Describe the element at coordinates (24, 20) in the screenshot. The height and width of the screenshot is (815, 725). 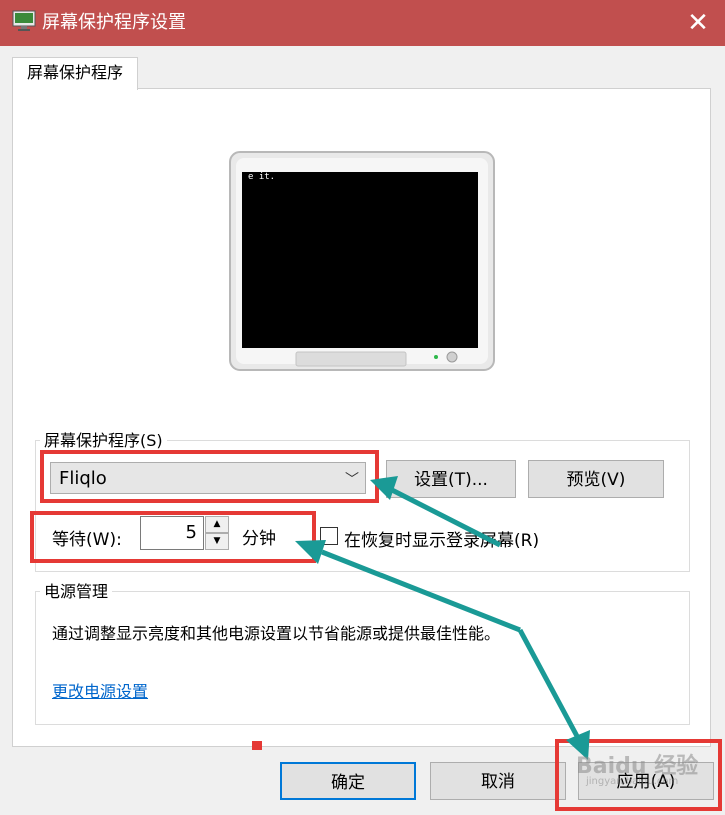
I see `monitor-app-icon` at that location.